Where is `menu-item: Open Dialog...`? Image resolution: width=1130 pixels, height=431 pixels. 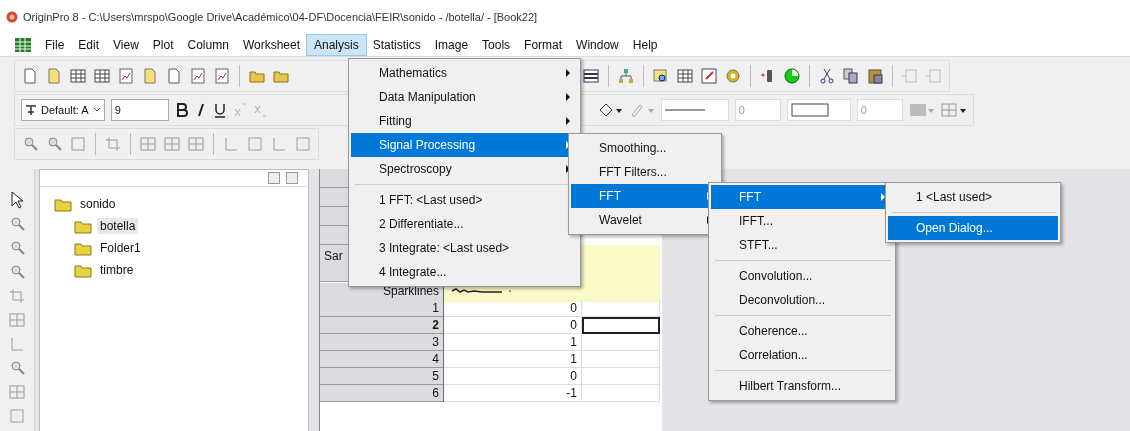
menu-item: Open Dialog... is located at coordinates (973, 228).